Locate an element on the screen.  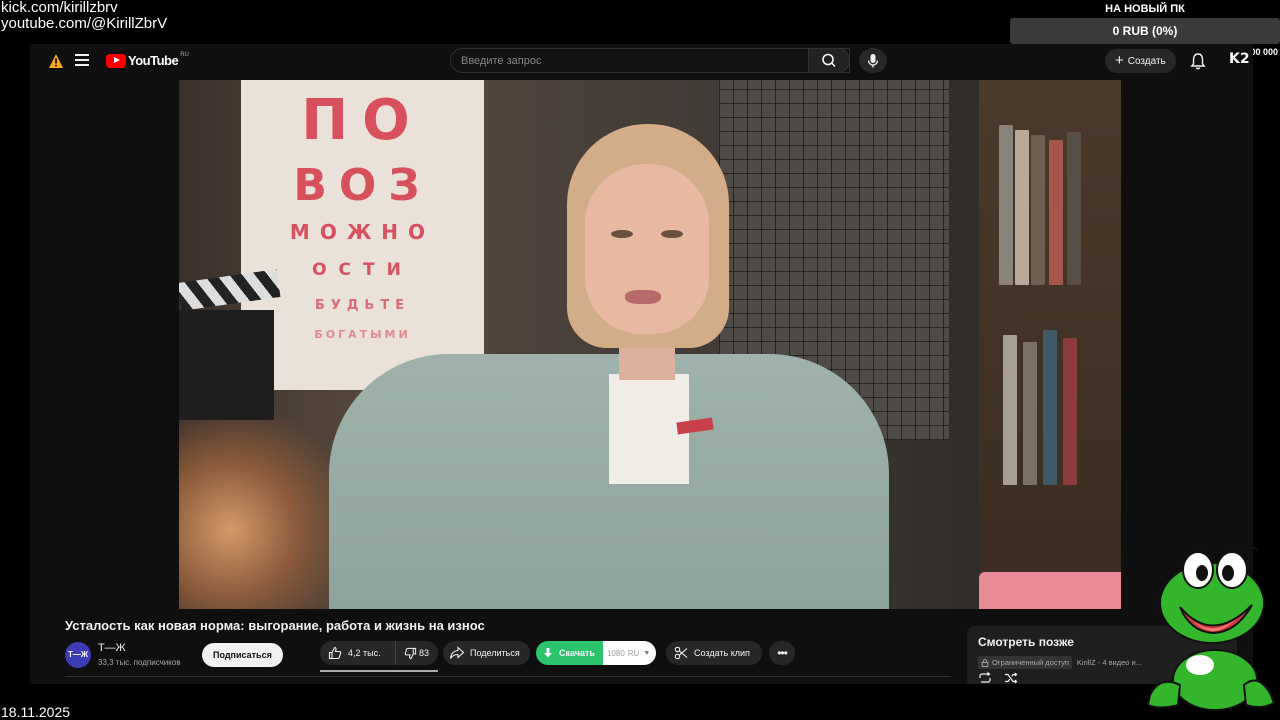
masthead: YouTube RU + Создать K is located at coordinates (641, 62).